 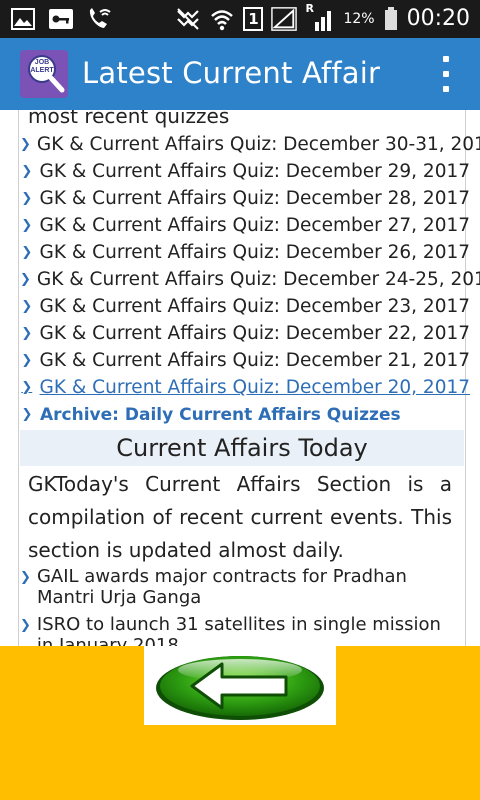 I want to click on image-icon, so click(x=23, y=19).